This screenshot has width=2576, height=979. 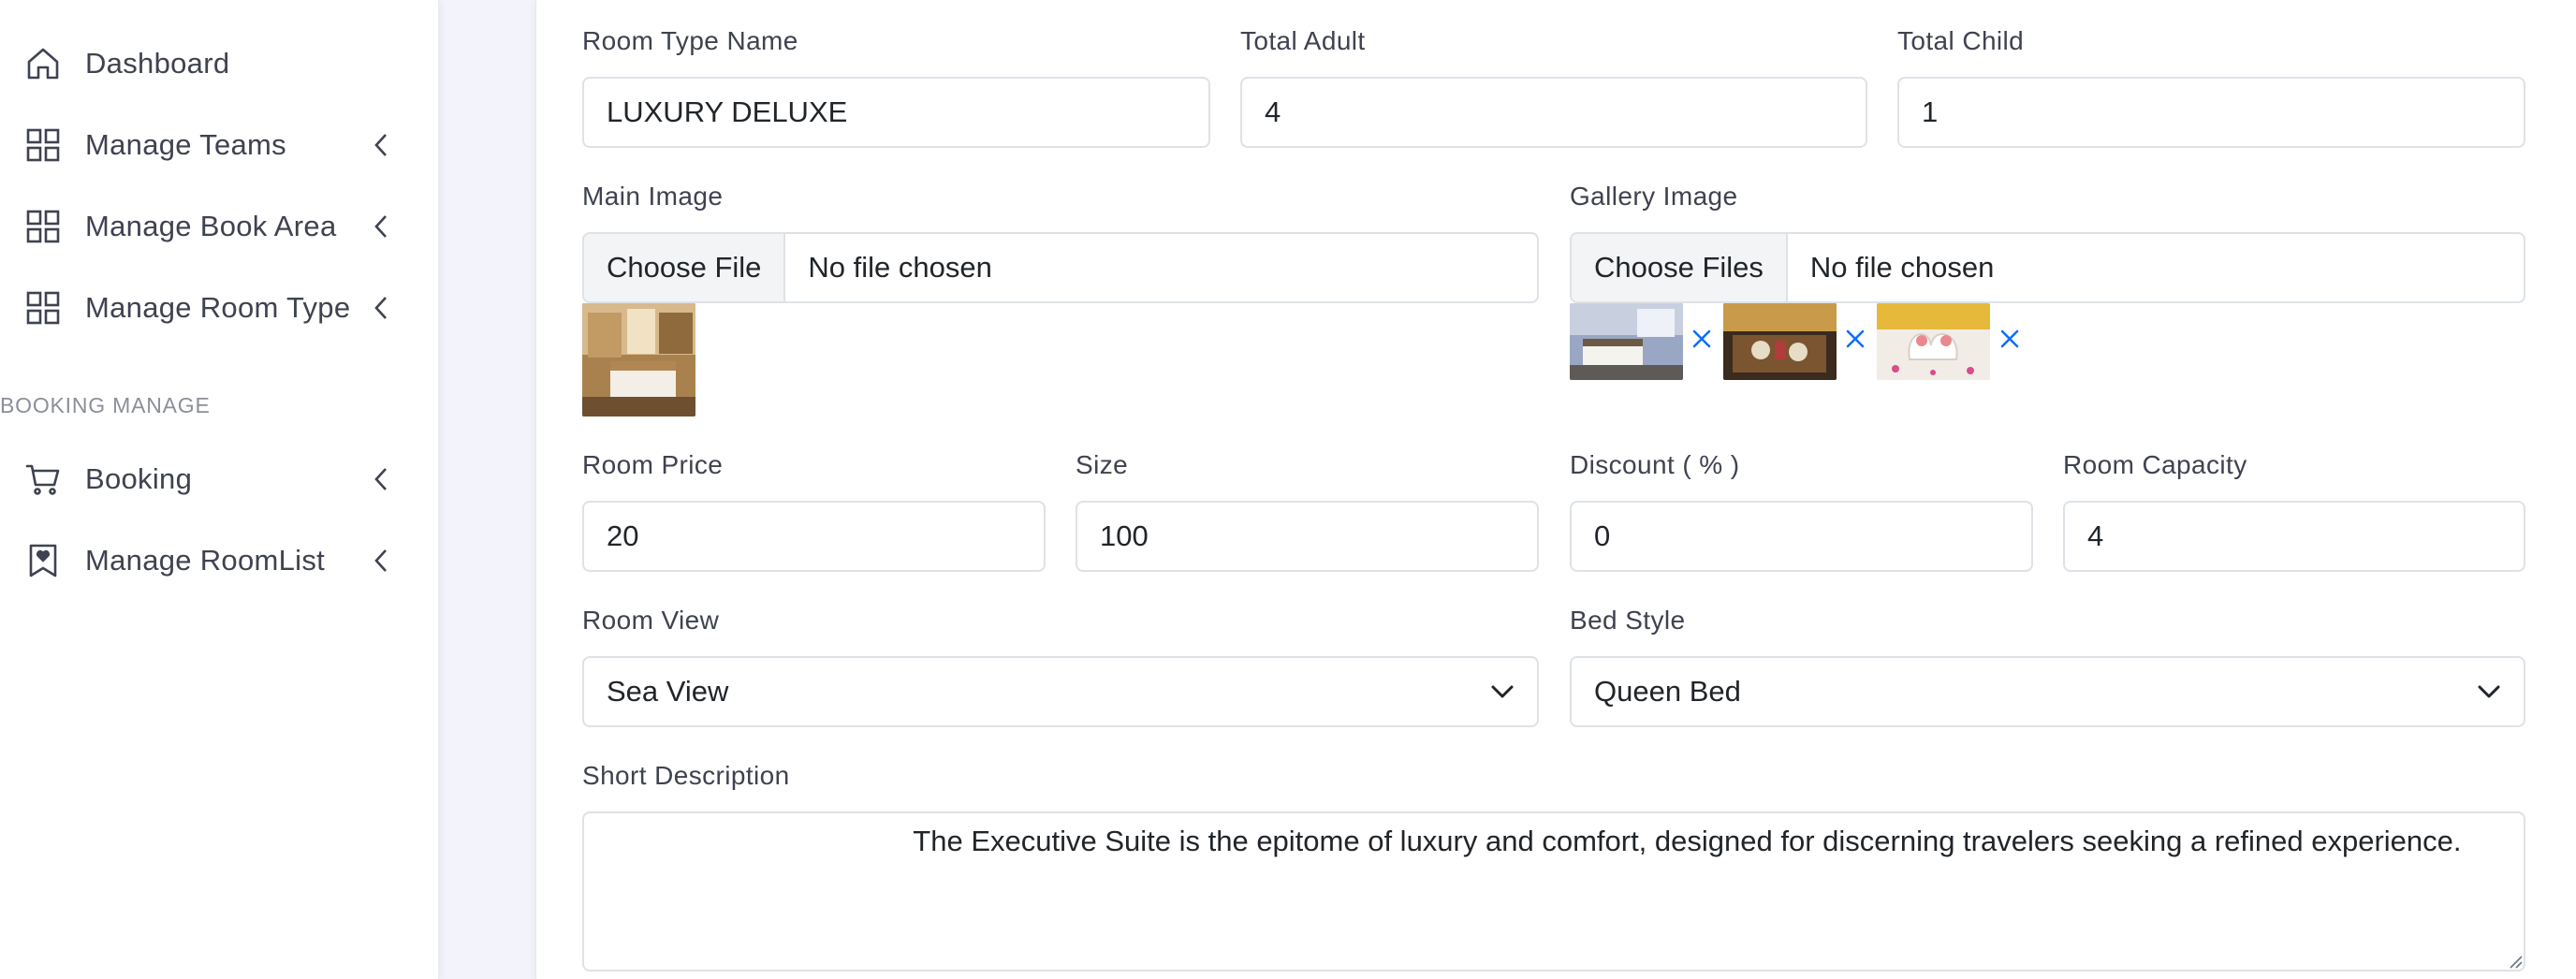 I want to click on discount-label: Discount ( % ), so click(x=1655, y=465).